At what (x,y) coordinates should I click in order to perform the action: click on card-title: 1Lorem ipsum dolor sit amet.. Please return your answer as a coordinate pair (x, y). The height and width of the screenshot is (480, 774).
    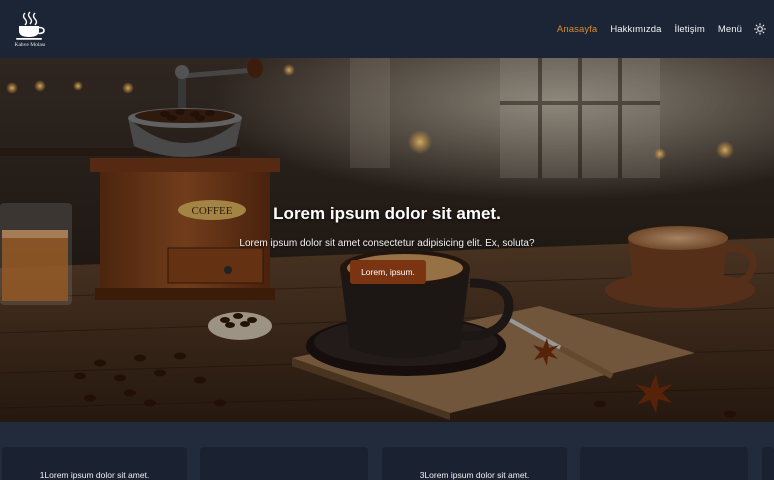
    Looking at the image, I should click on (94, 475).